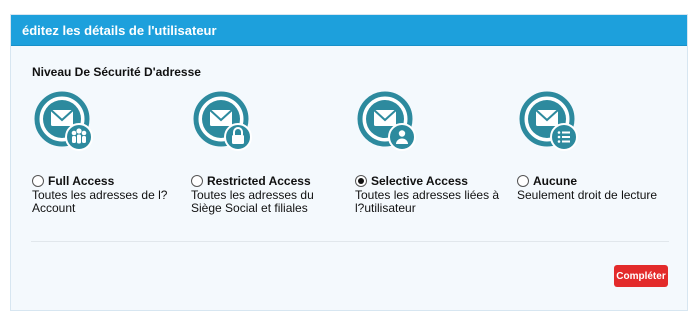 The height and width of the screenshot is (311, 698). What do you see at coordinates (350, 241) in the screenshot?
I see `divider` at bounding box center [350, 241].